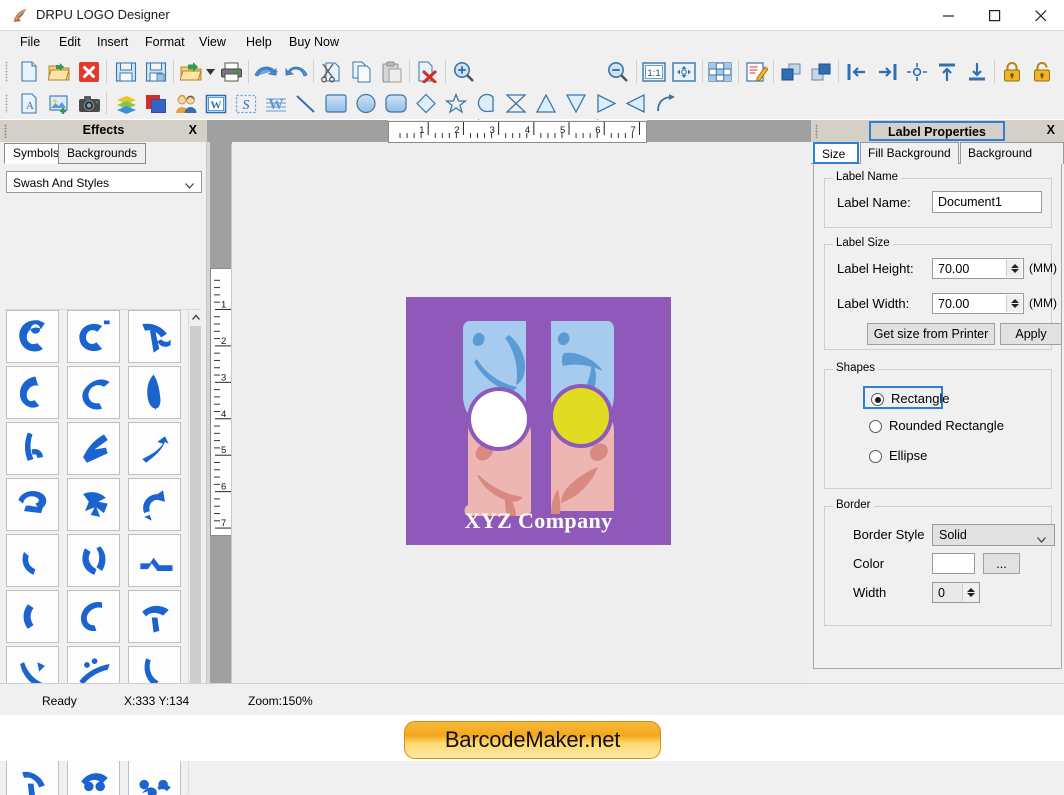  What do you see at coordinates (931, 334) in the screenshot?
I see `get-size-from-printer-button: Get size from Printer` at bounding box center [931, 334].